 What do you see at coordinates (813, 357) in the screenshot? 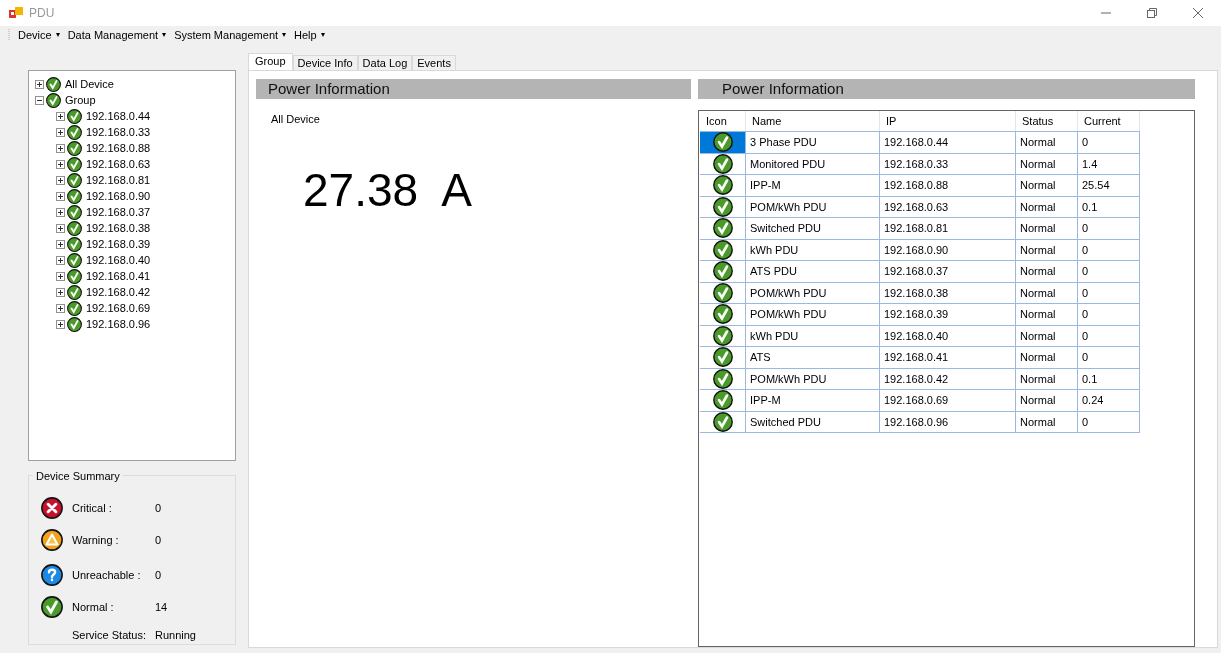
I see `table-cell: ATS` at bounding box center [813, 357].